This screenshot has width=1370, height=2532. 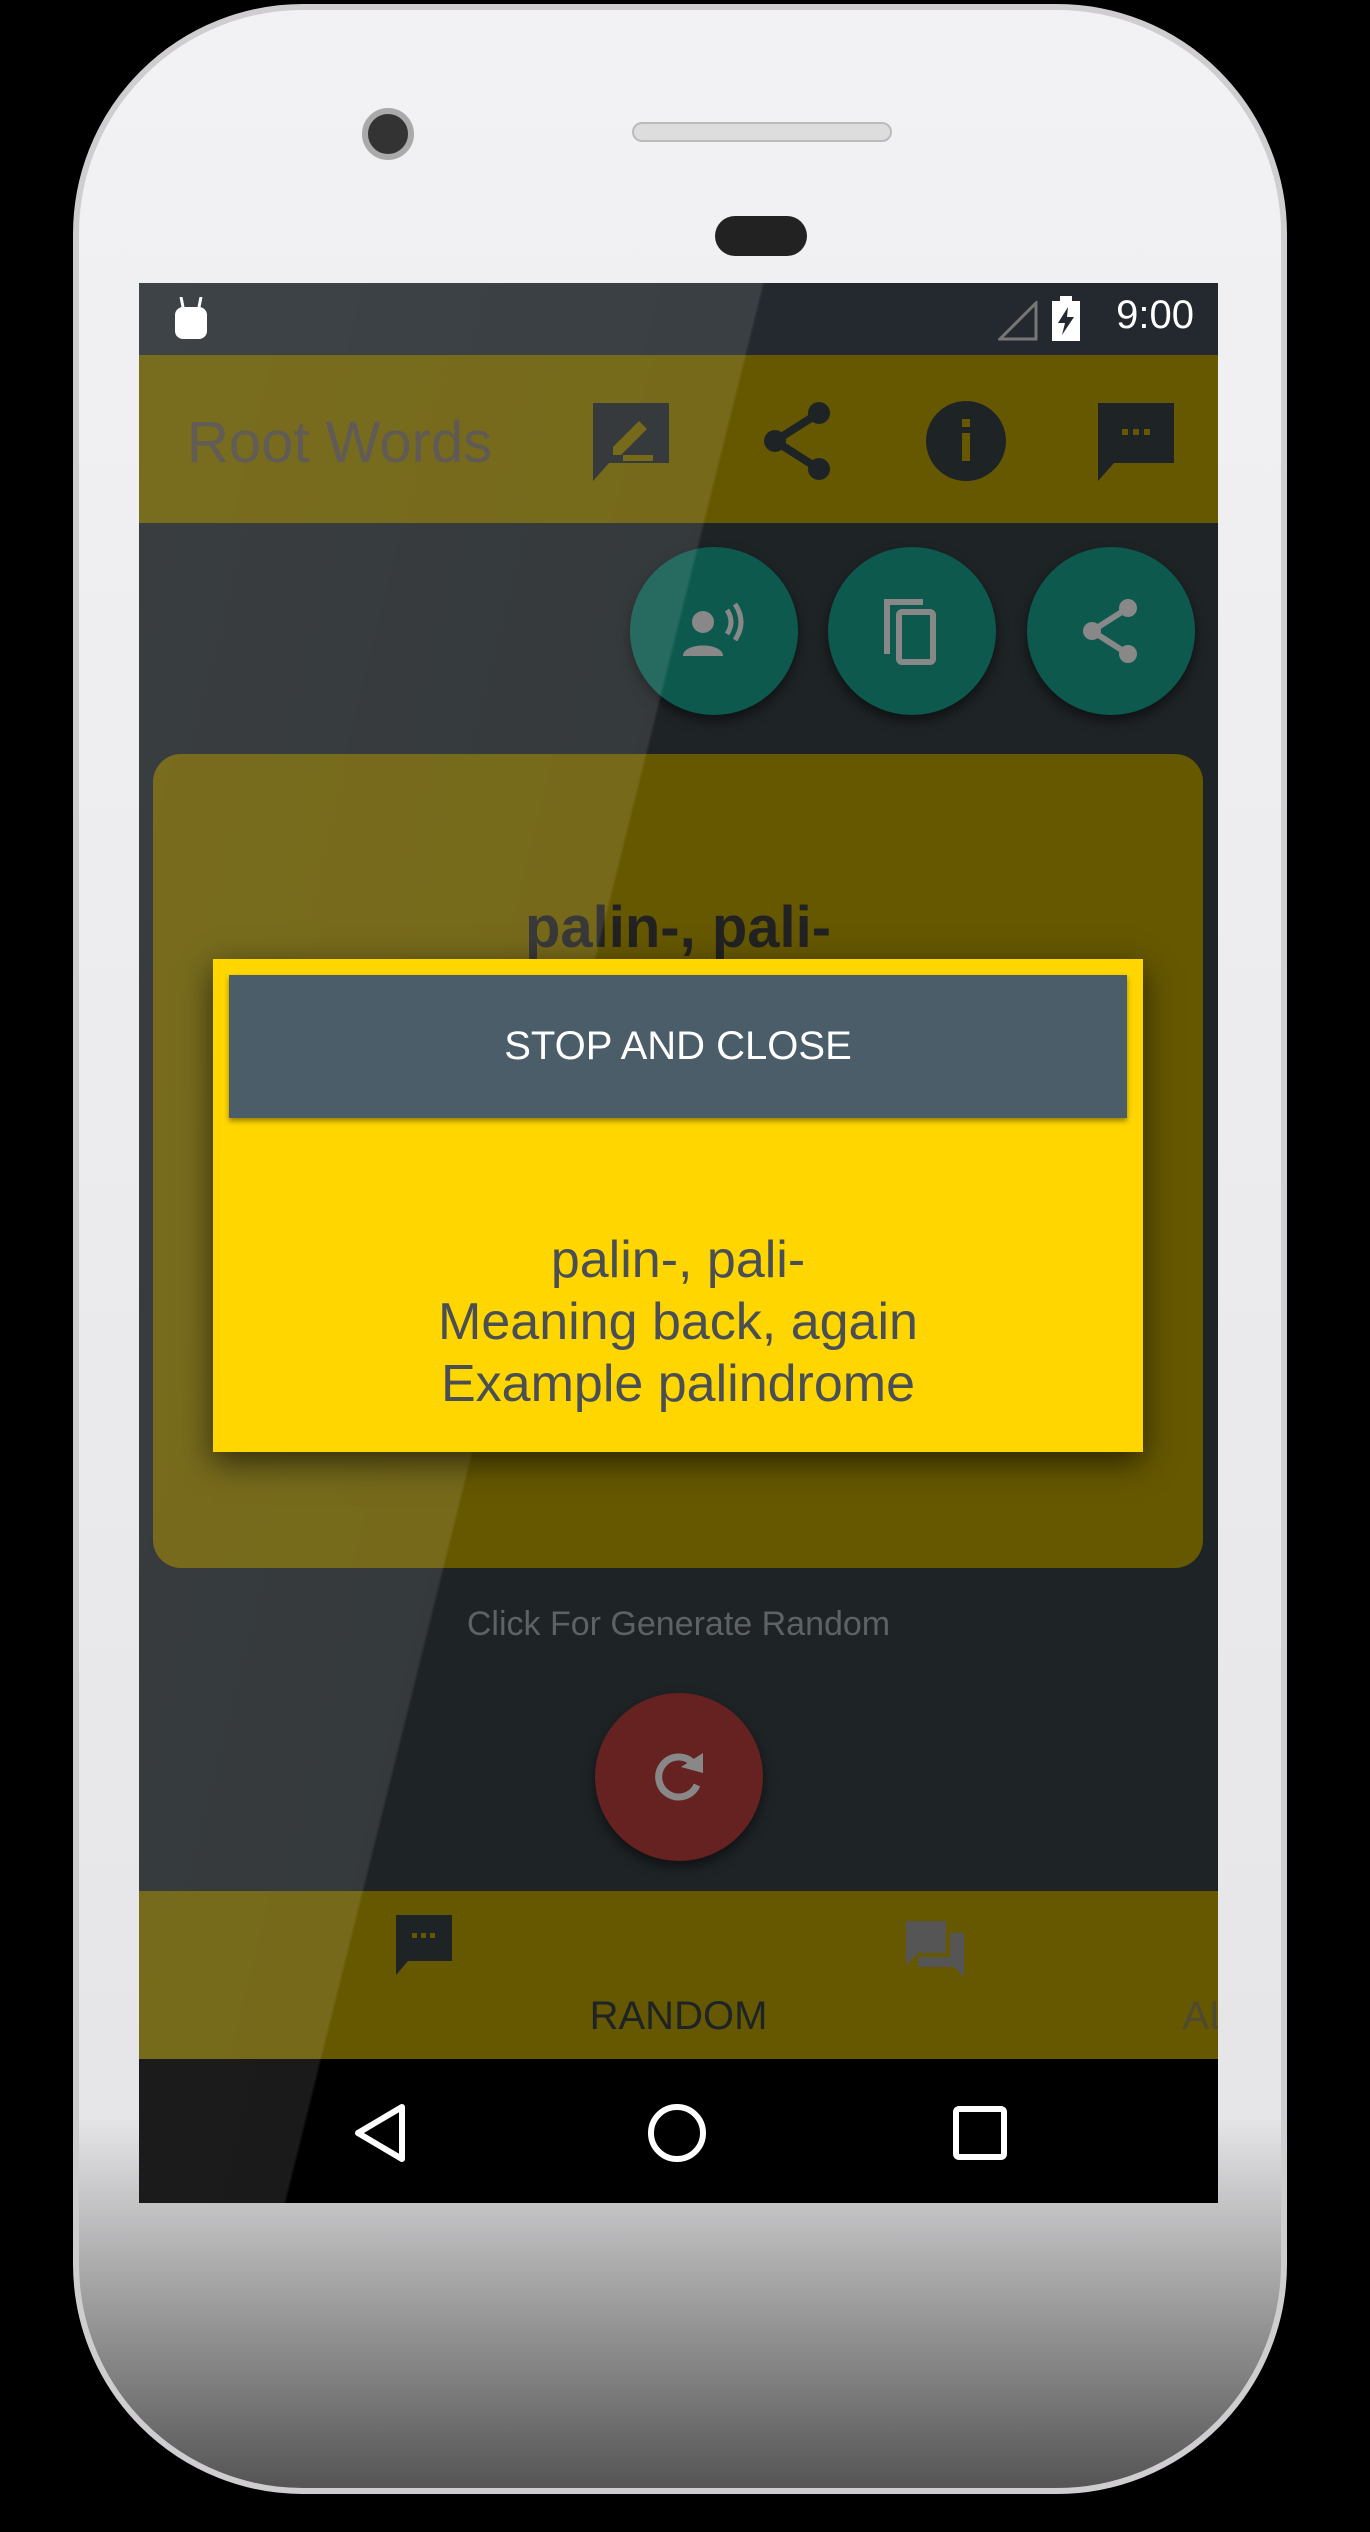 What do you see at coordinates (1200, 2016) in the screenshot?
I see `tab-all-label: ALL` at bounding box center [1200, 2016].